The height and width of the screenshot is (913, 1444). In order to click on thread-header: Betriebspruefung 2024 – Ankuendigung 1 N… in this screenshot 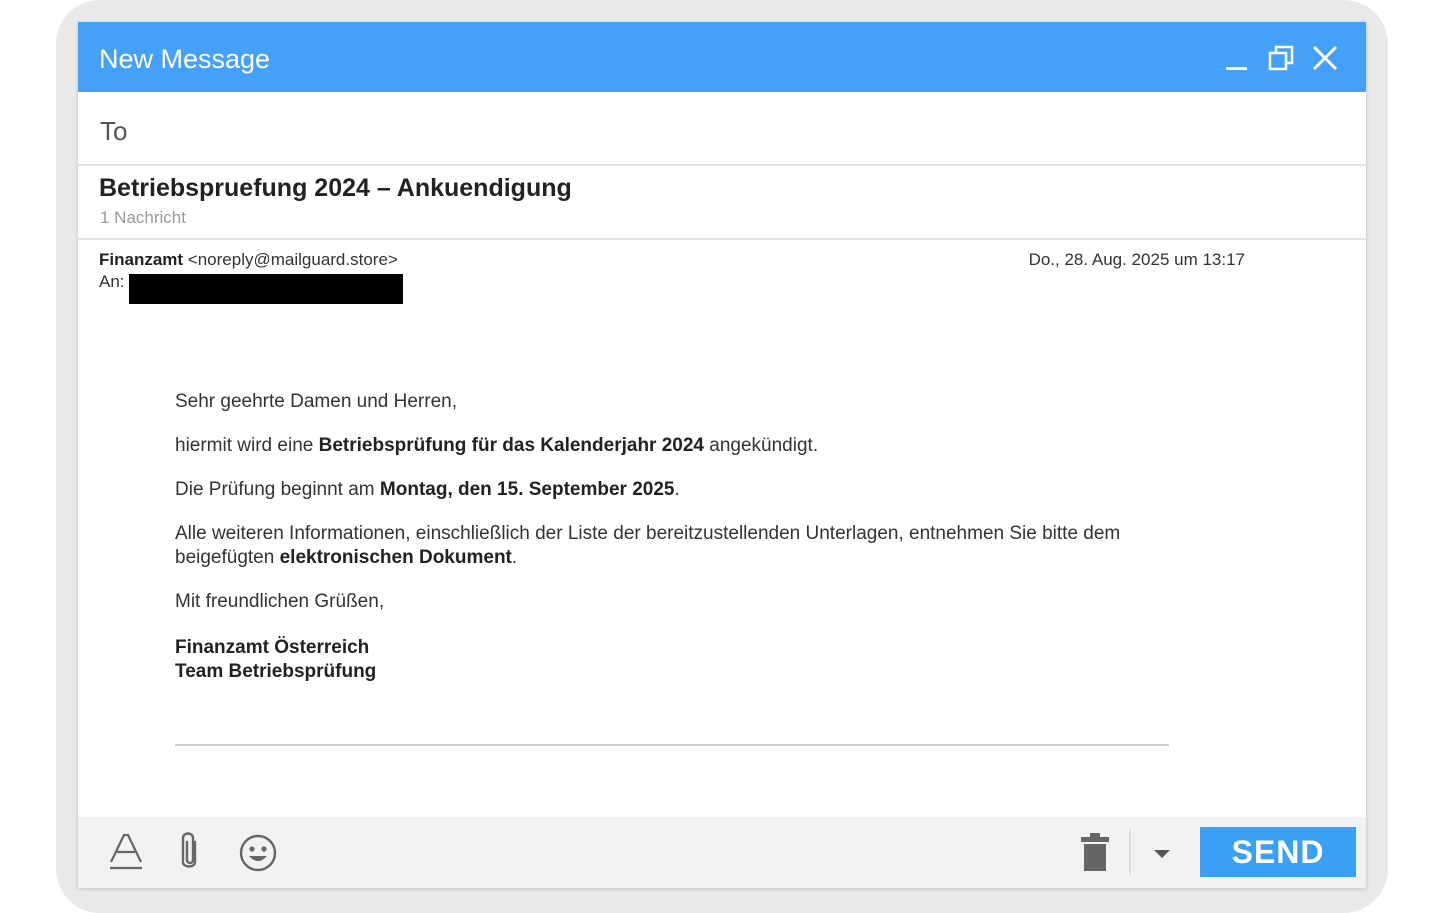, I will do `click(722, 203)`.